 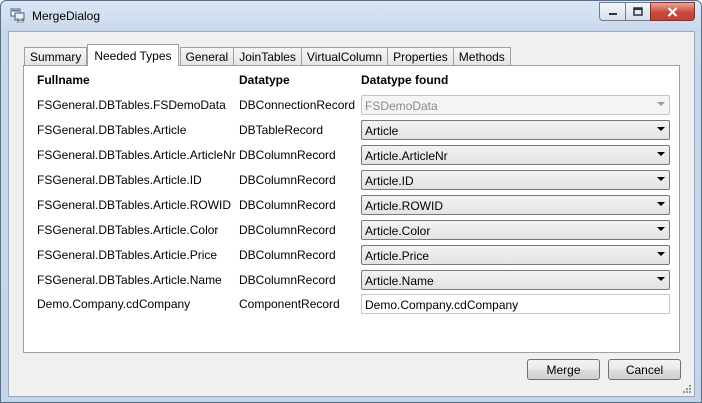 I want to click on close-icon, so click(x=672, y=11).